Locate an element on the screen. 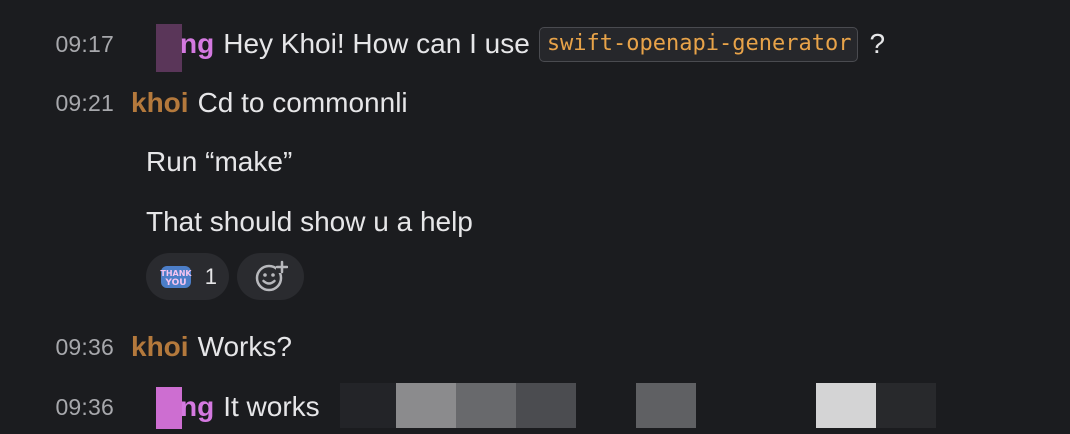  add-reaction-button is located at coordinates (270, 276).